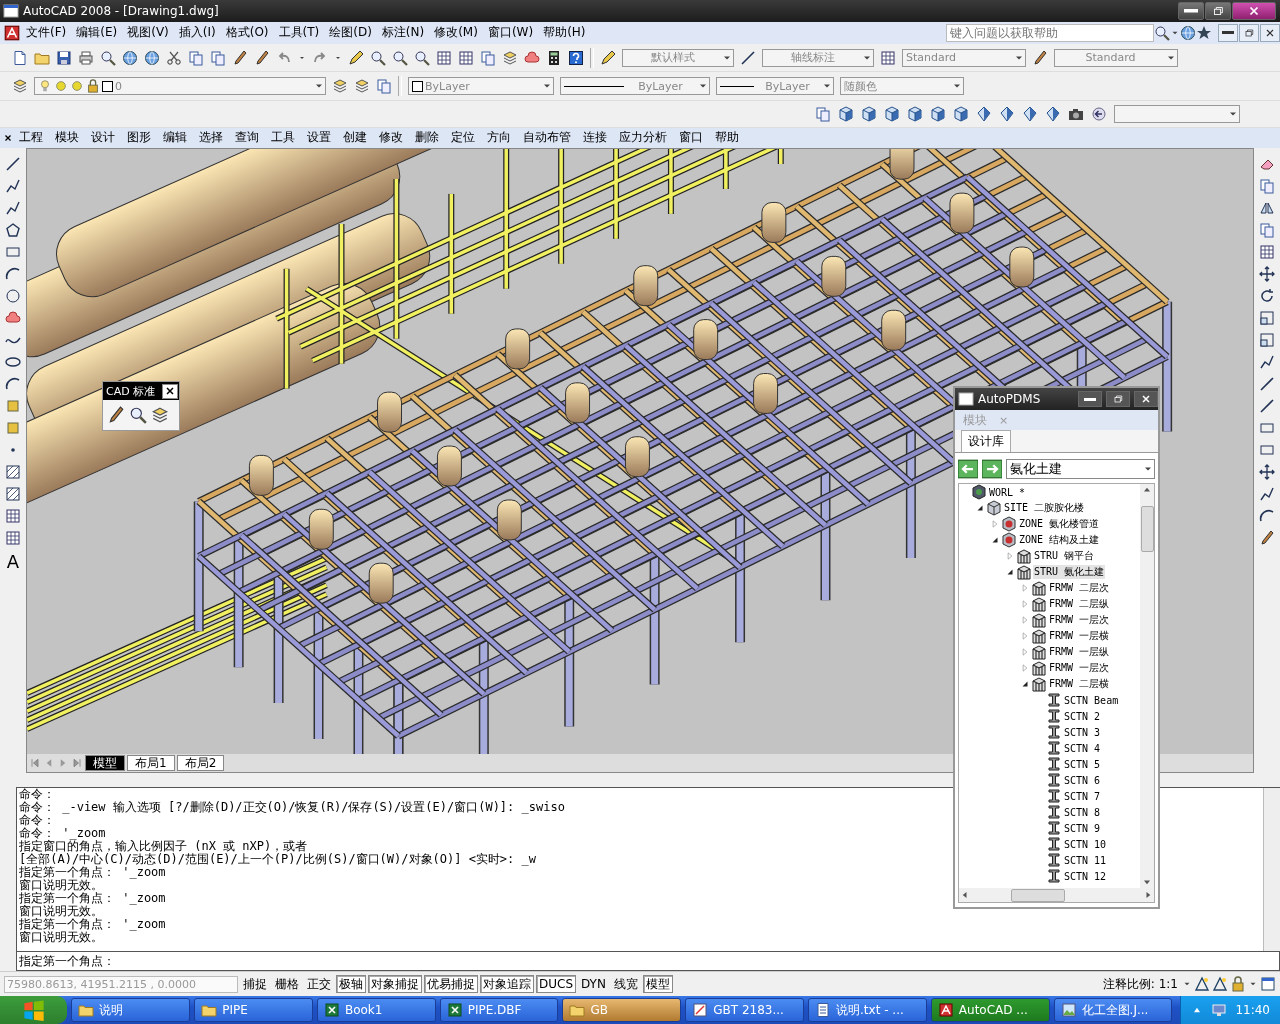  What do you see at coordinates (1202, 984) in the screenshot?
I see `annotation-icon` at bounding box center [1202, 984].